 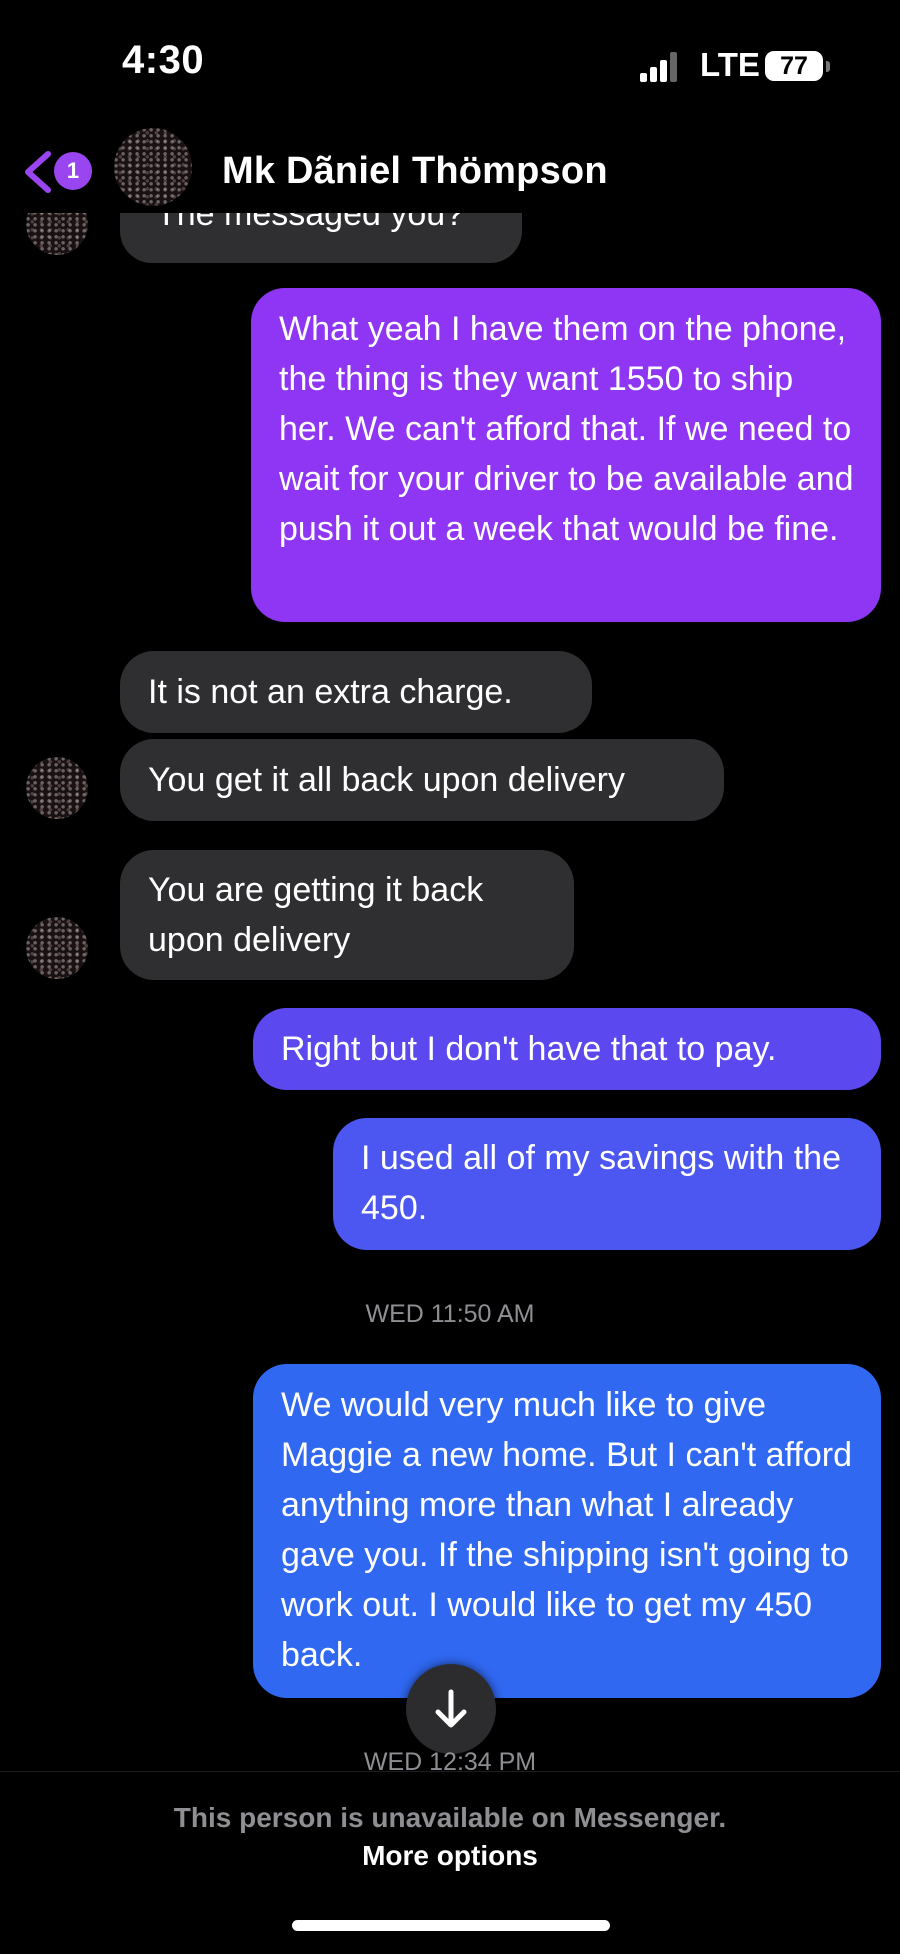 I want to click on received-message-bubble: You are getting it back upon delivery, so click(x=347, y=915).